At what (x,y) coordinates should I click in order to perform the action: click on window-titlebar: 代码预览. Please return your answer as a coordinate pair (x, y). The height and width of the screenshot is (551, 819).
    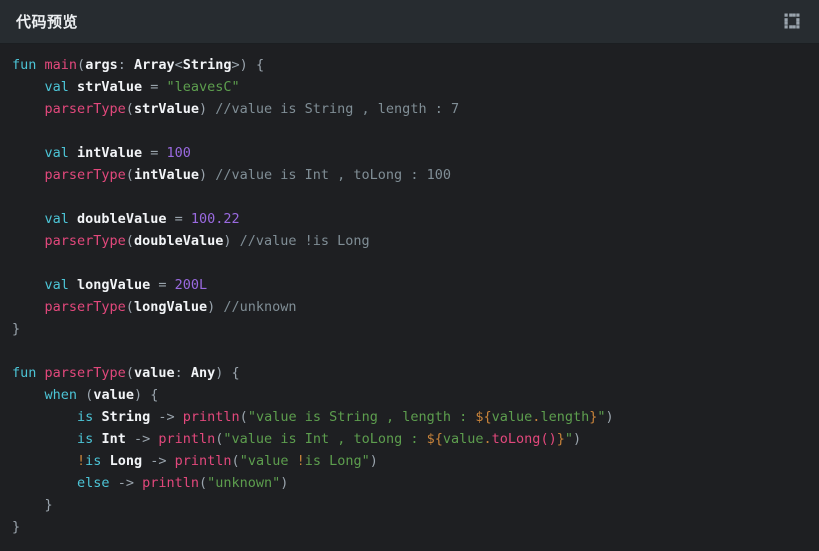
    Looking at the image, I should click on (409, 22).